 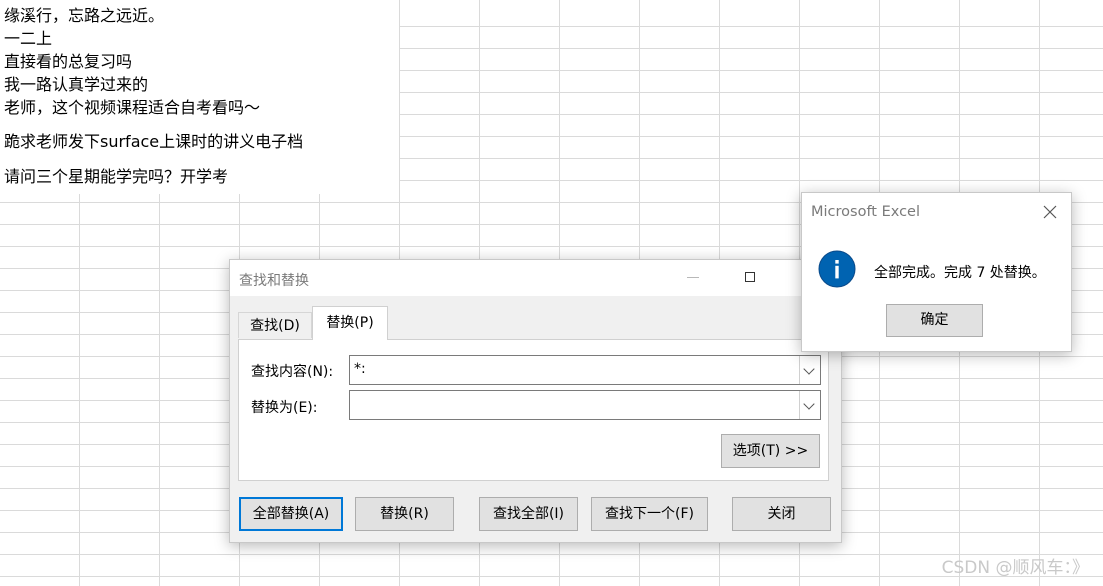 I want to click on info-icon, so click(x=837, y=269).